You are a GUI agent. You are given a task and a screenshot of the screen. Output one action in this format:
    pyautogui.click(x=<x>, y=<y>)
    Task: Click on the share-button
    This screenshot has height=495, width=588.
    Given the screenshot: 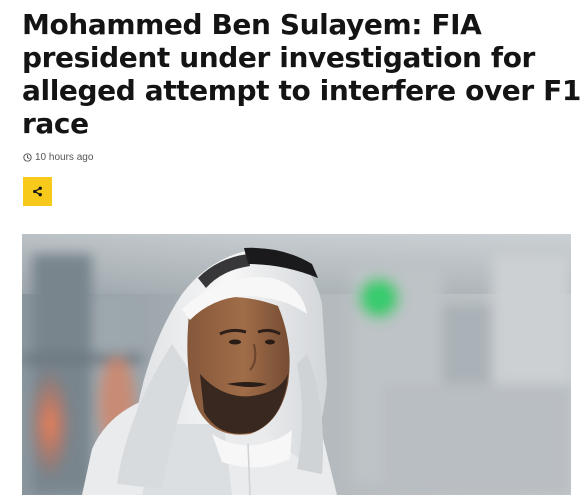 What is the action you would take?
    pyautogui.click(x=37, y=191)
    